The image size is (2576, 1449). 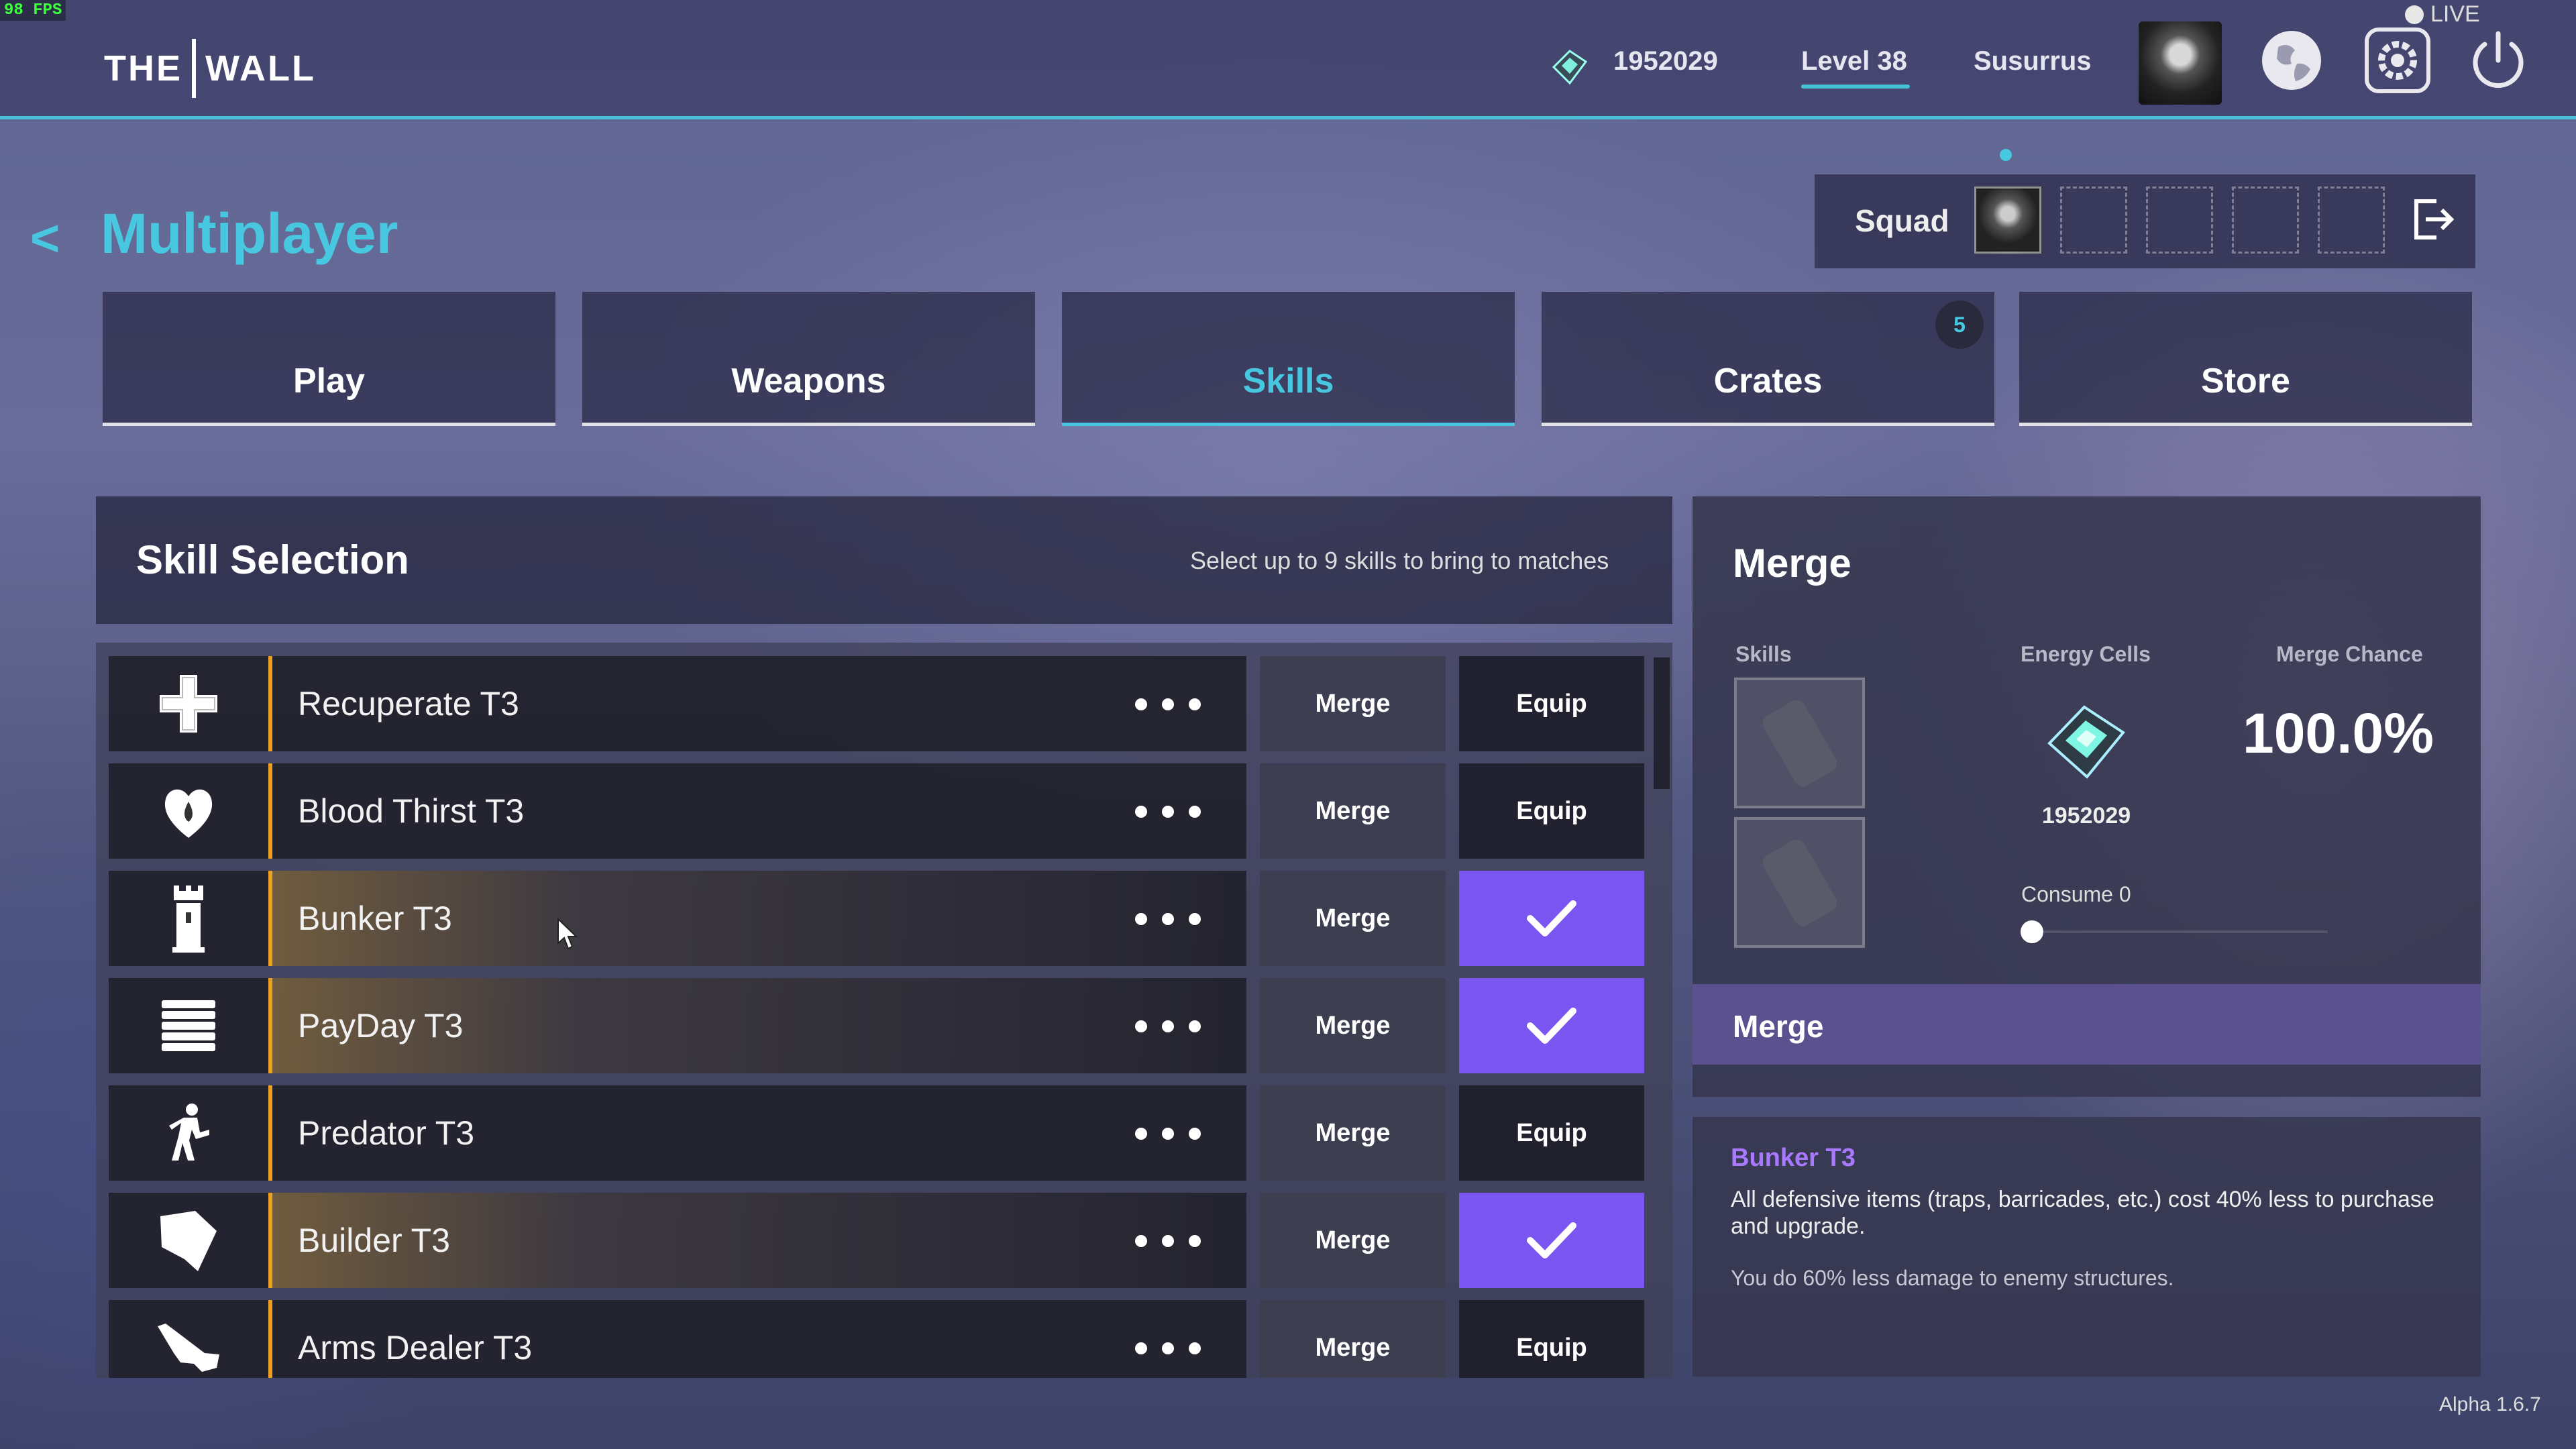 I want to click on merge-chance-label: Merge Chance, so click(x=2349, y=654).